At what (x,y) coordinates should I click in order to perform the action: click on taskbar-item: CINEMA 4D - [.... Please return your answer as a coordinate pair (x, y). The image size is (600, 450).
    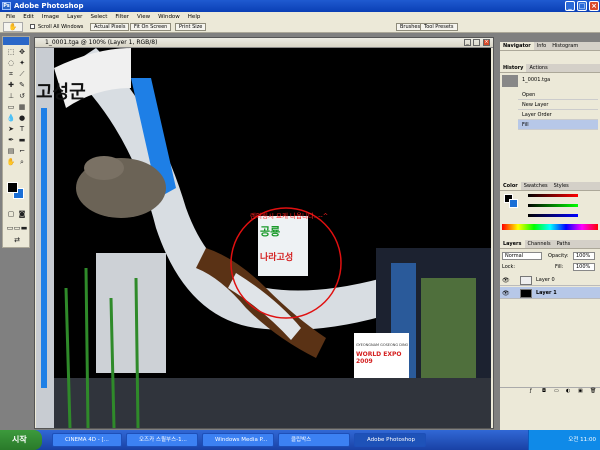
    Looking at the image, I should click on (87, 440).